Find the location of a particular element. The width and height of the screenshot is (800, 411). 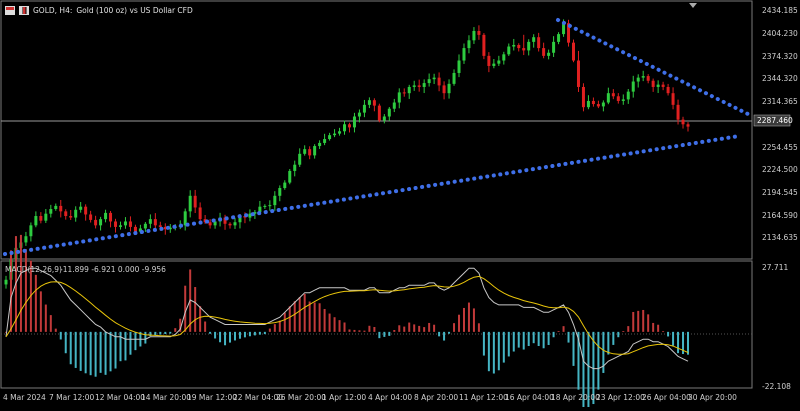

time-tick: 18 Apr 20:00 is located at coordinates (575, 397).